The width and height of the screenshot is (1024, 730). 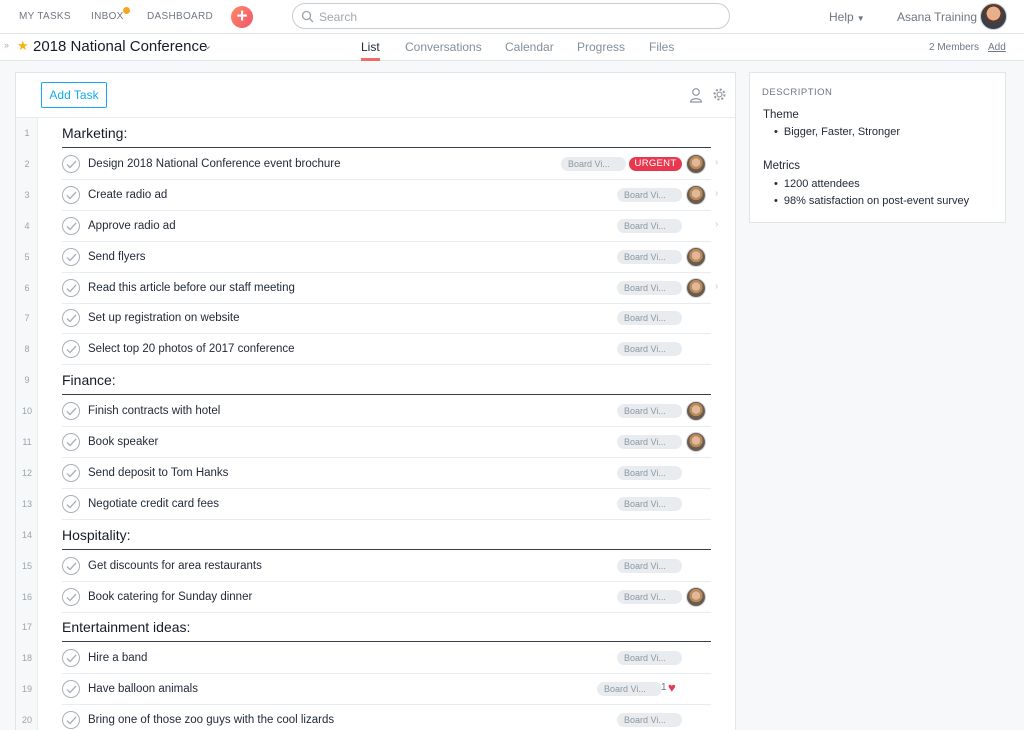 What do you see at coordinates (127, 195) in the screenshot?
I see `task-name: Create radio ad` at bounding box center [127, 195].